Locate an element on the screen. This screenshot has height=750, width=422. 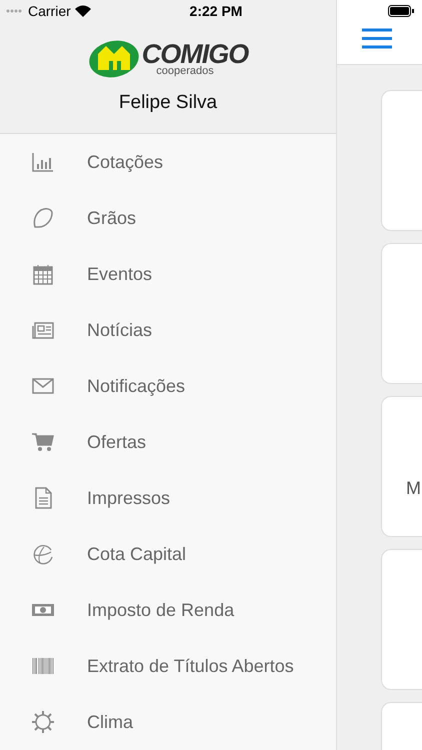
card-text: M is located at coordinates (413, 488).